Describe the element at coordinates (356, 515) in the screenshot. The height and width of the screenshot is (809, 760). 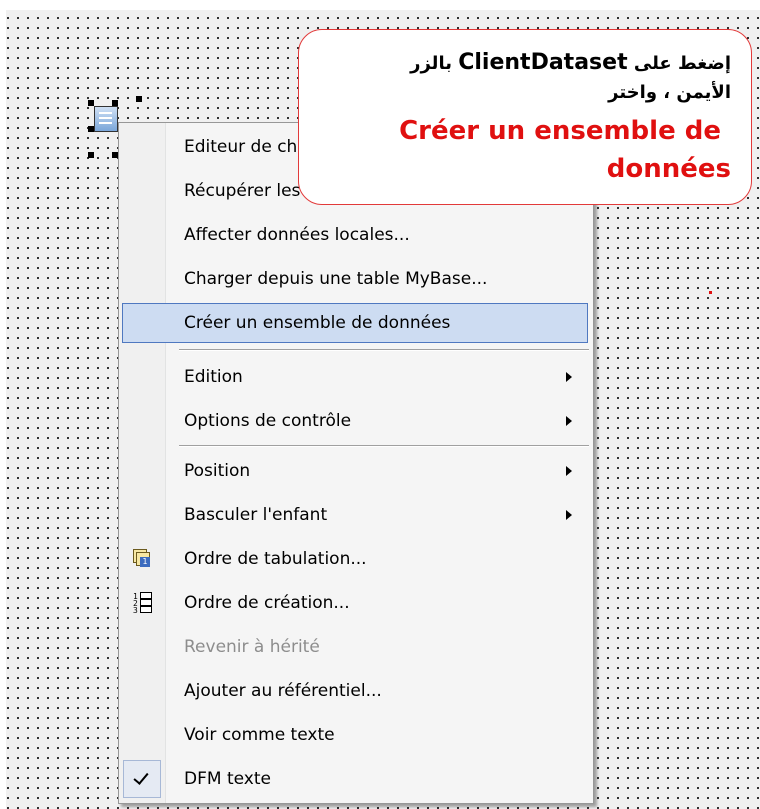
I see `menu-item-toggle-child: Basculer l'enfant` at that location.